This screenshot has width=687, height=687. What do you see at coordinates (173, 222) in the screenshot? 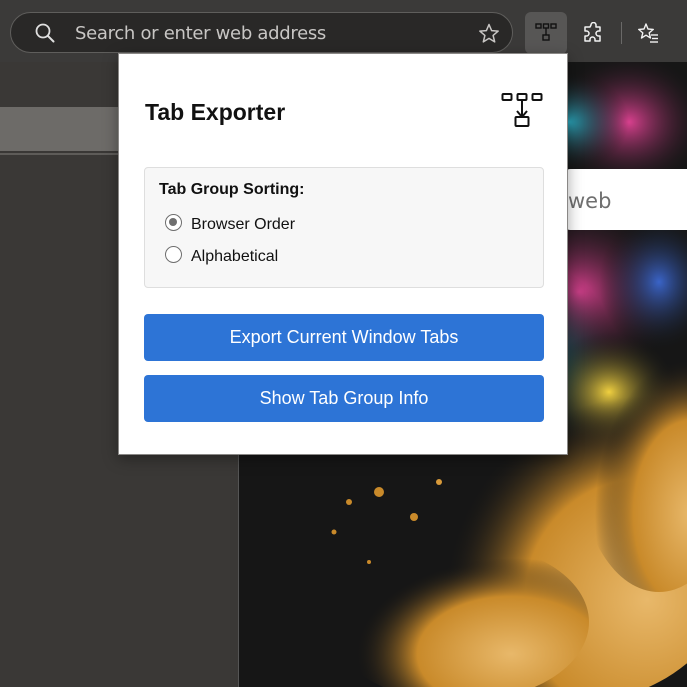
I see `radio-button-browser-order` at bounding box center [173, 222].